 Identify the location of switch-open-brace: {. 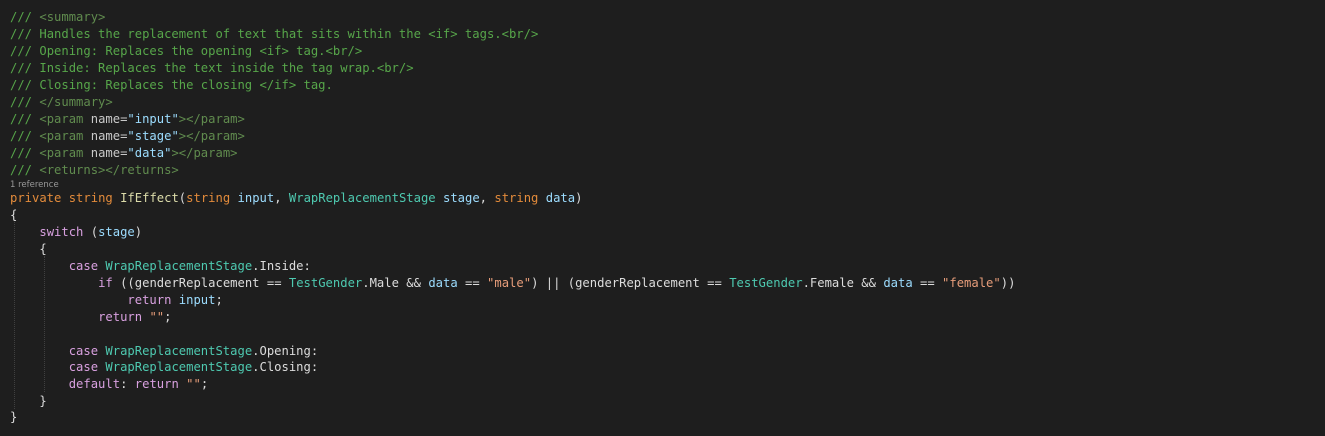
(43, 249).